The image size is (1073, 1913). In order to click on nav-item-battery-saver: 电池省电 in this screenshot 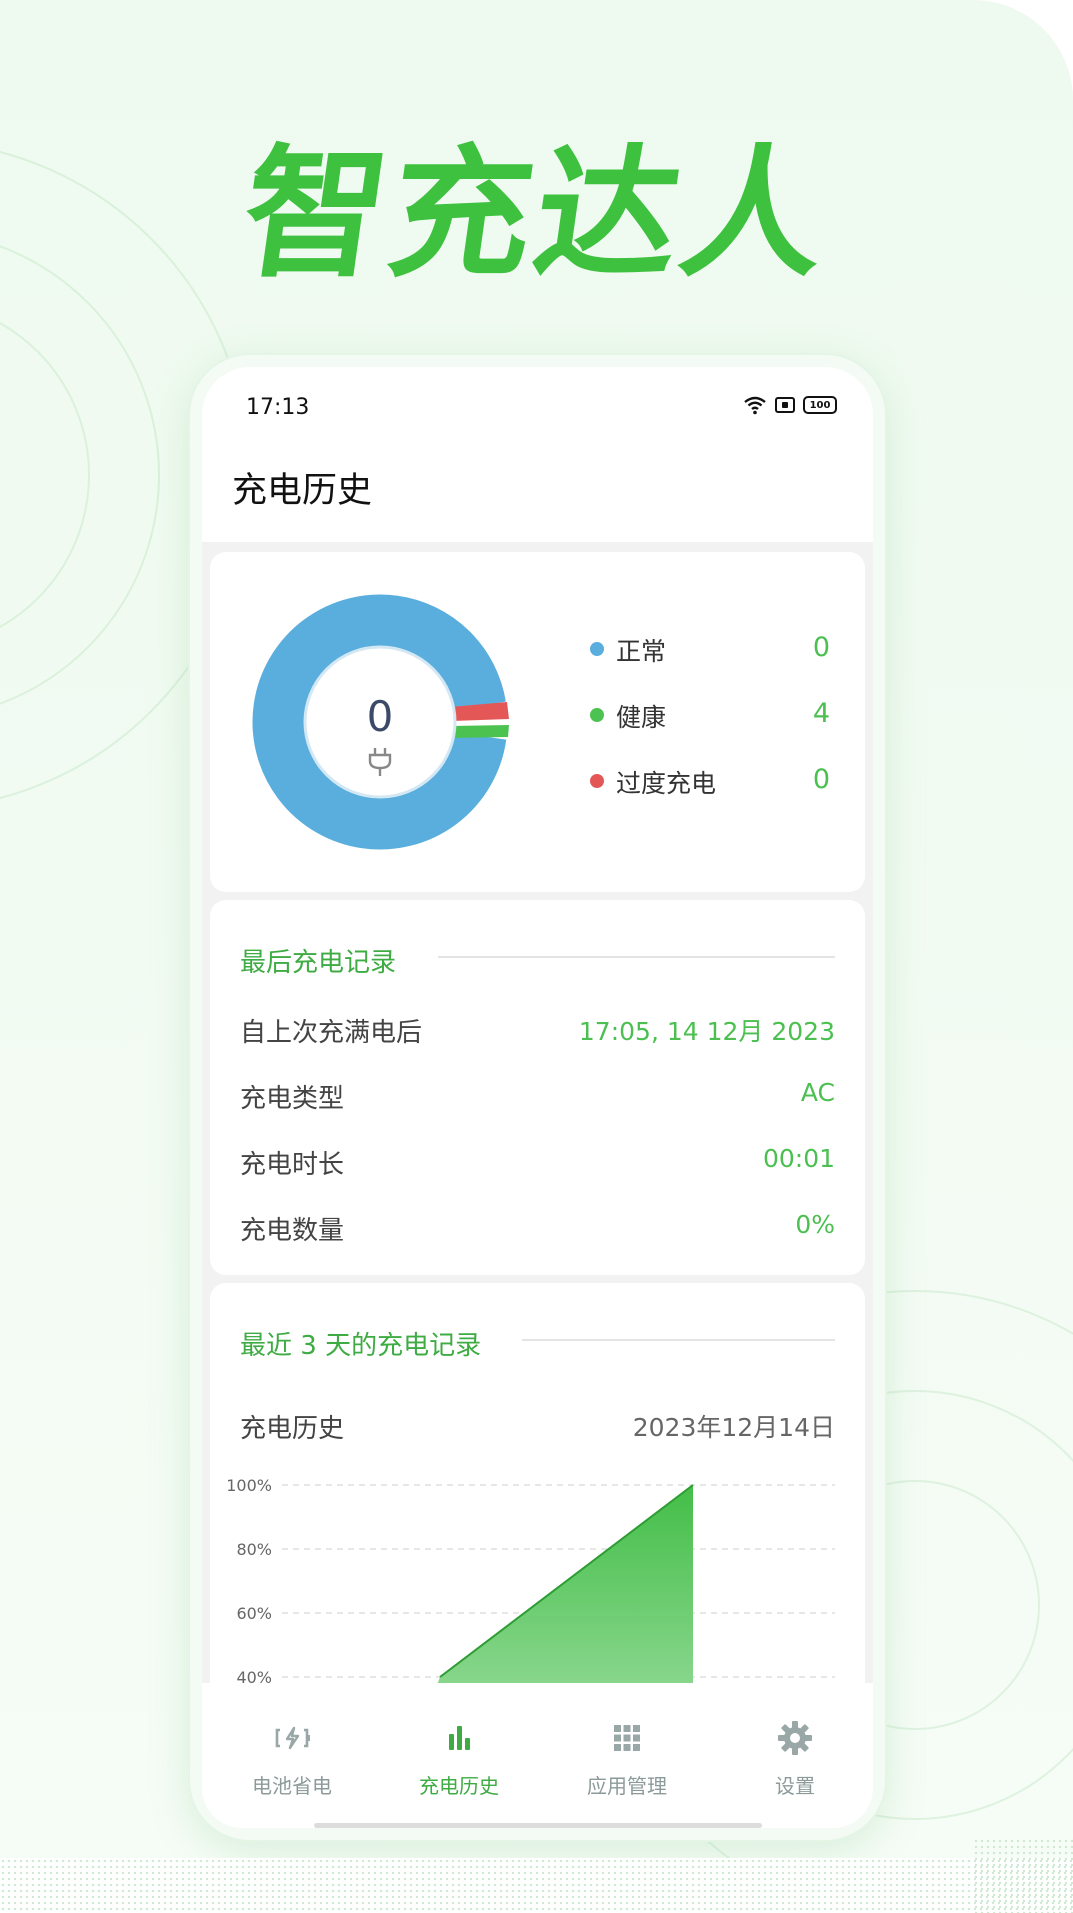, I will do `click(292, 1758)`.